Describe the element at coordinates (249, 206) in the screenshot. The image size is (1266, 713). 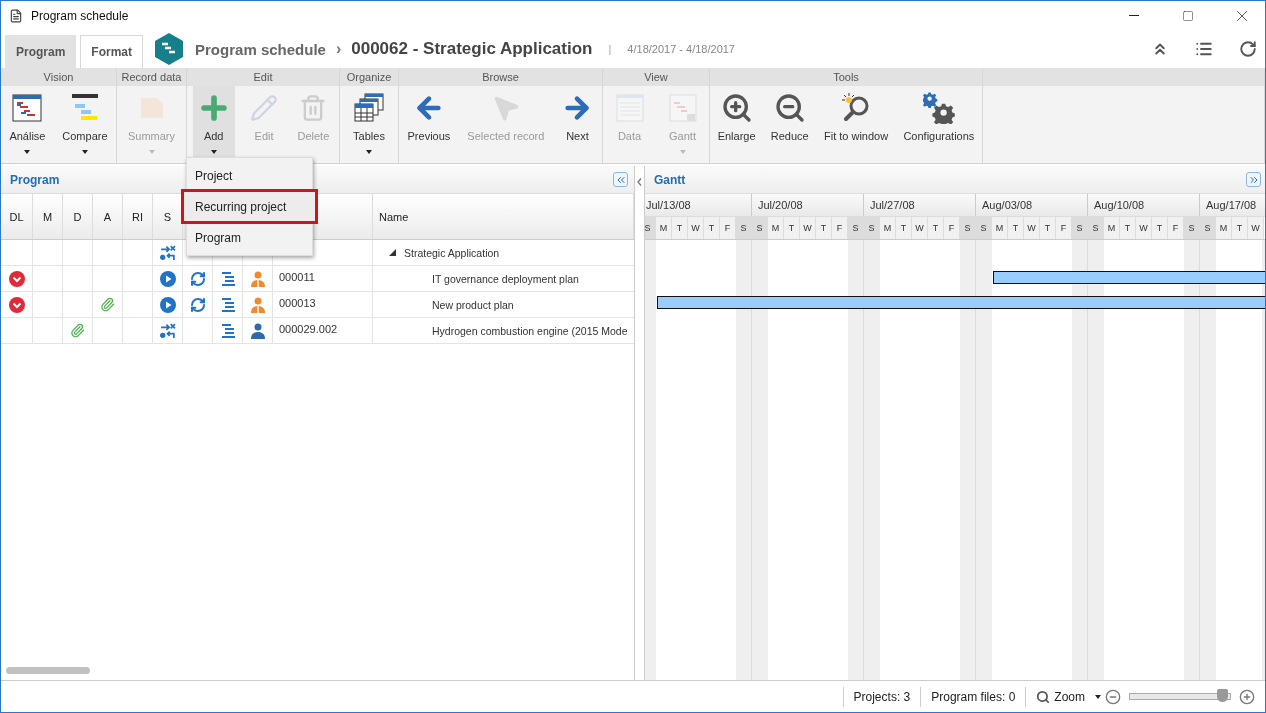
I see `menu-item: Recurring project` at that location.